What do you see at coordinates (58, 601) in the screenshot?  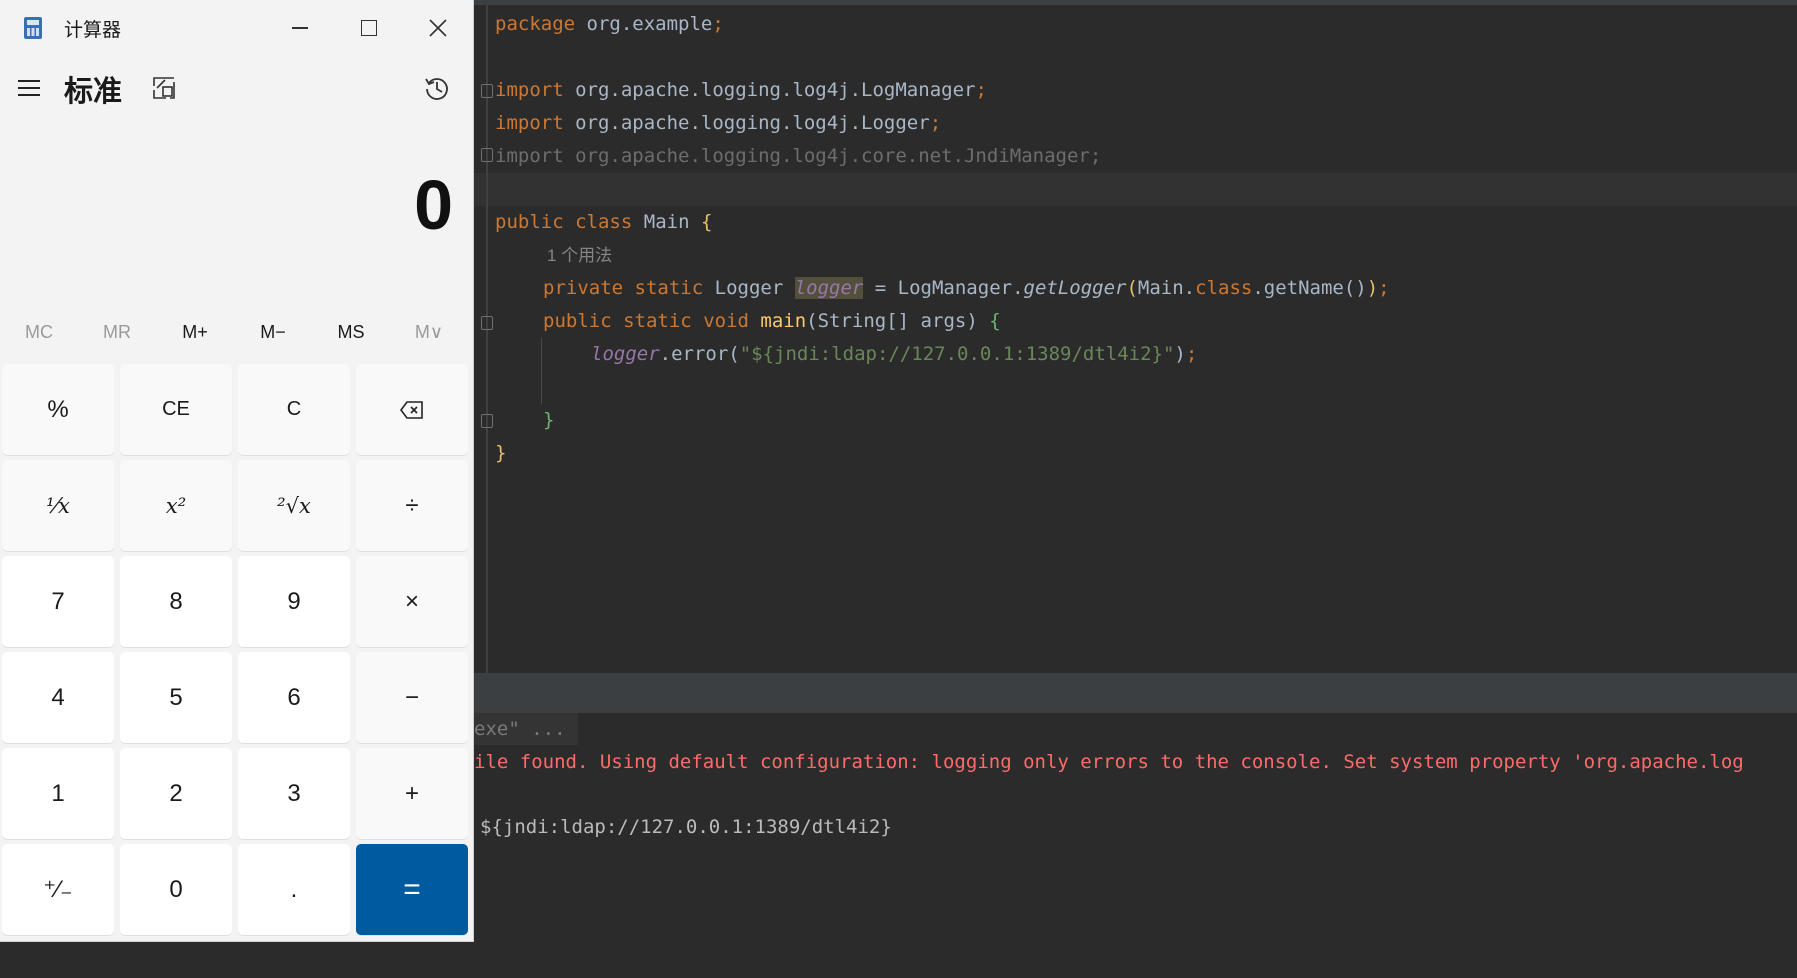 I see `digit-7-button: 7` at bounding box center [58, 601].